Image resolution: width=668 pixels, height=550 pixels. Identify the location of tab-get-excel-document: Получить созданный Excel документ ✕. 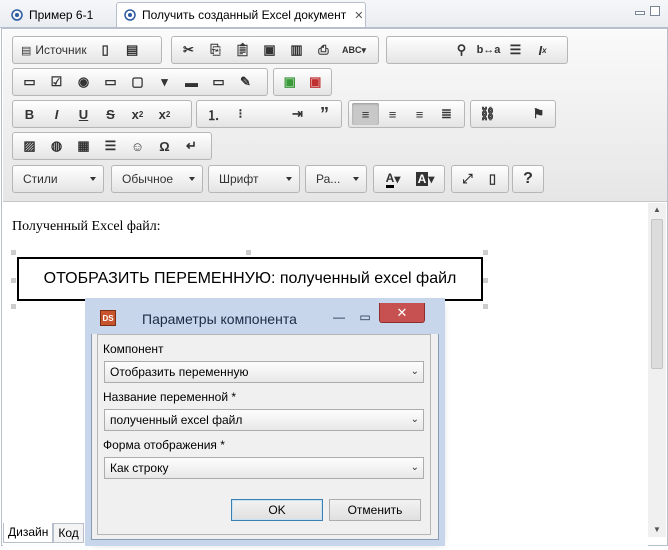
(241, 14).